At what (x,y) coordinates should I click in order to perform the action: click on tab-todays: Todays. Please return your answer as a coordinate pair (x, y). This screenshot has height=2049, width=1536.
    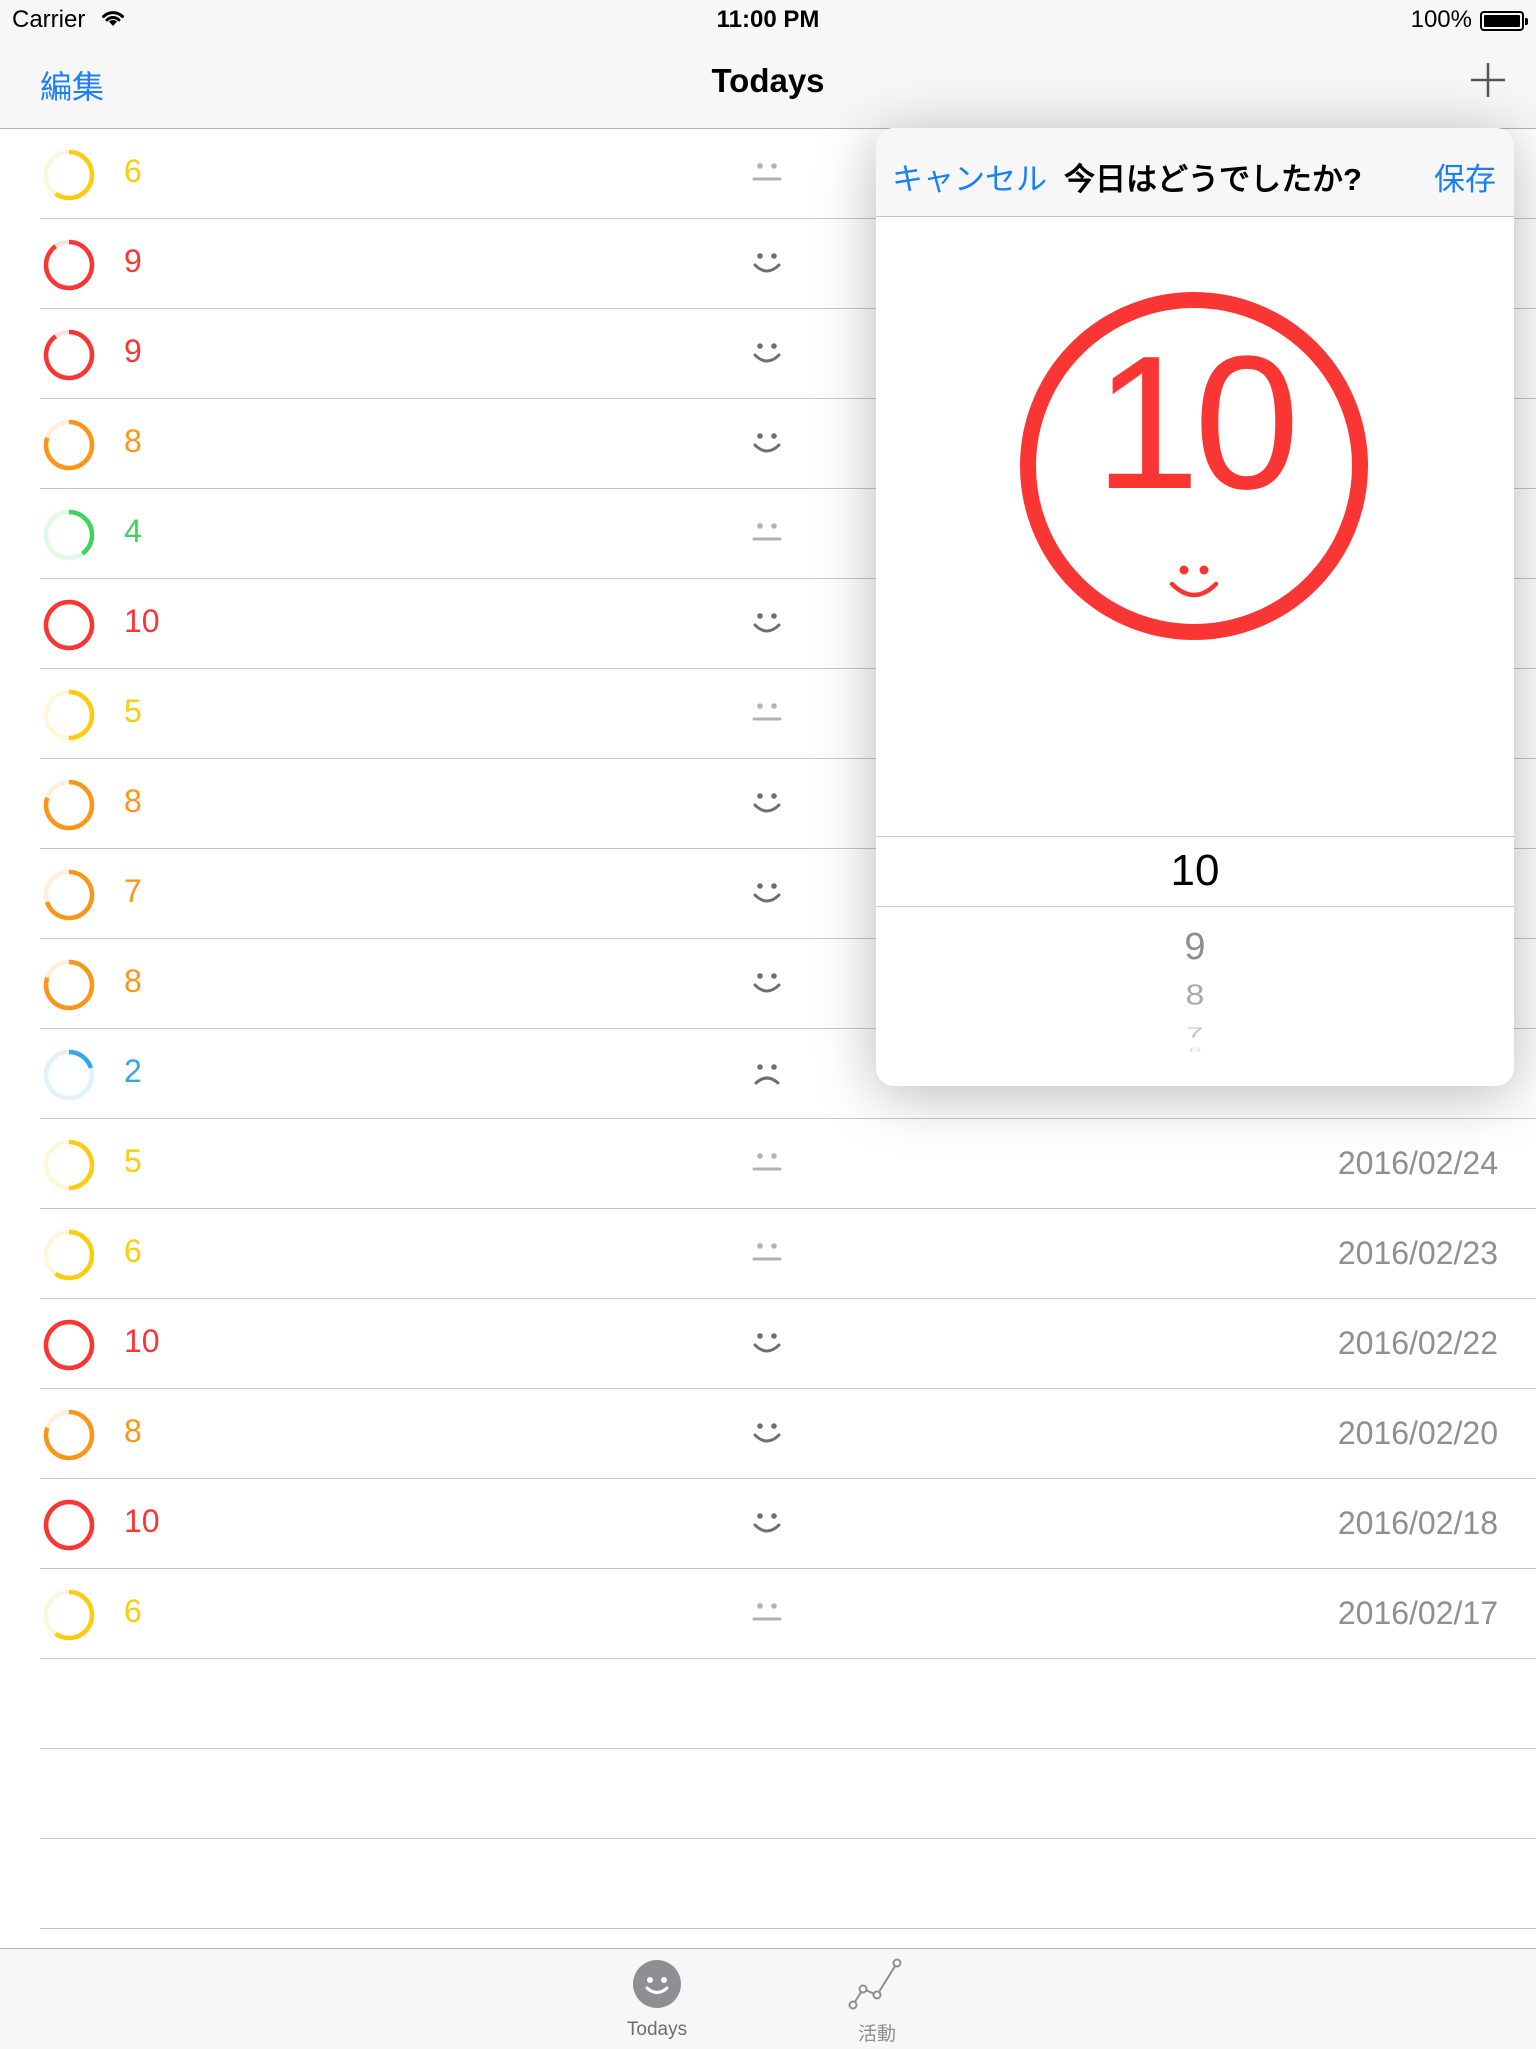
    Looking at the image, I should click on (657, 1999).